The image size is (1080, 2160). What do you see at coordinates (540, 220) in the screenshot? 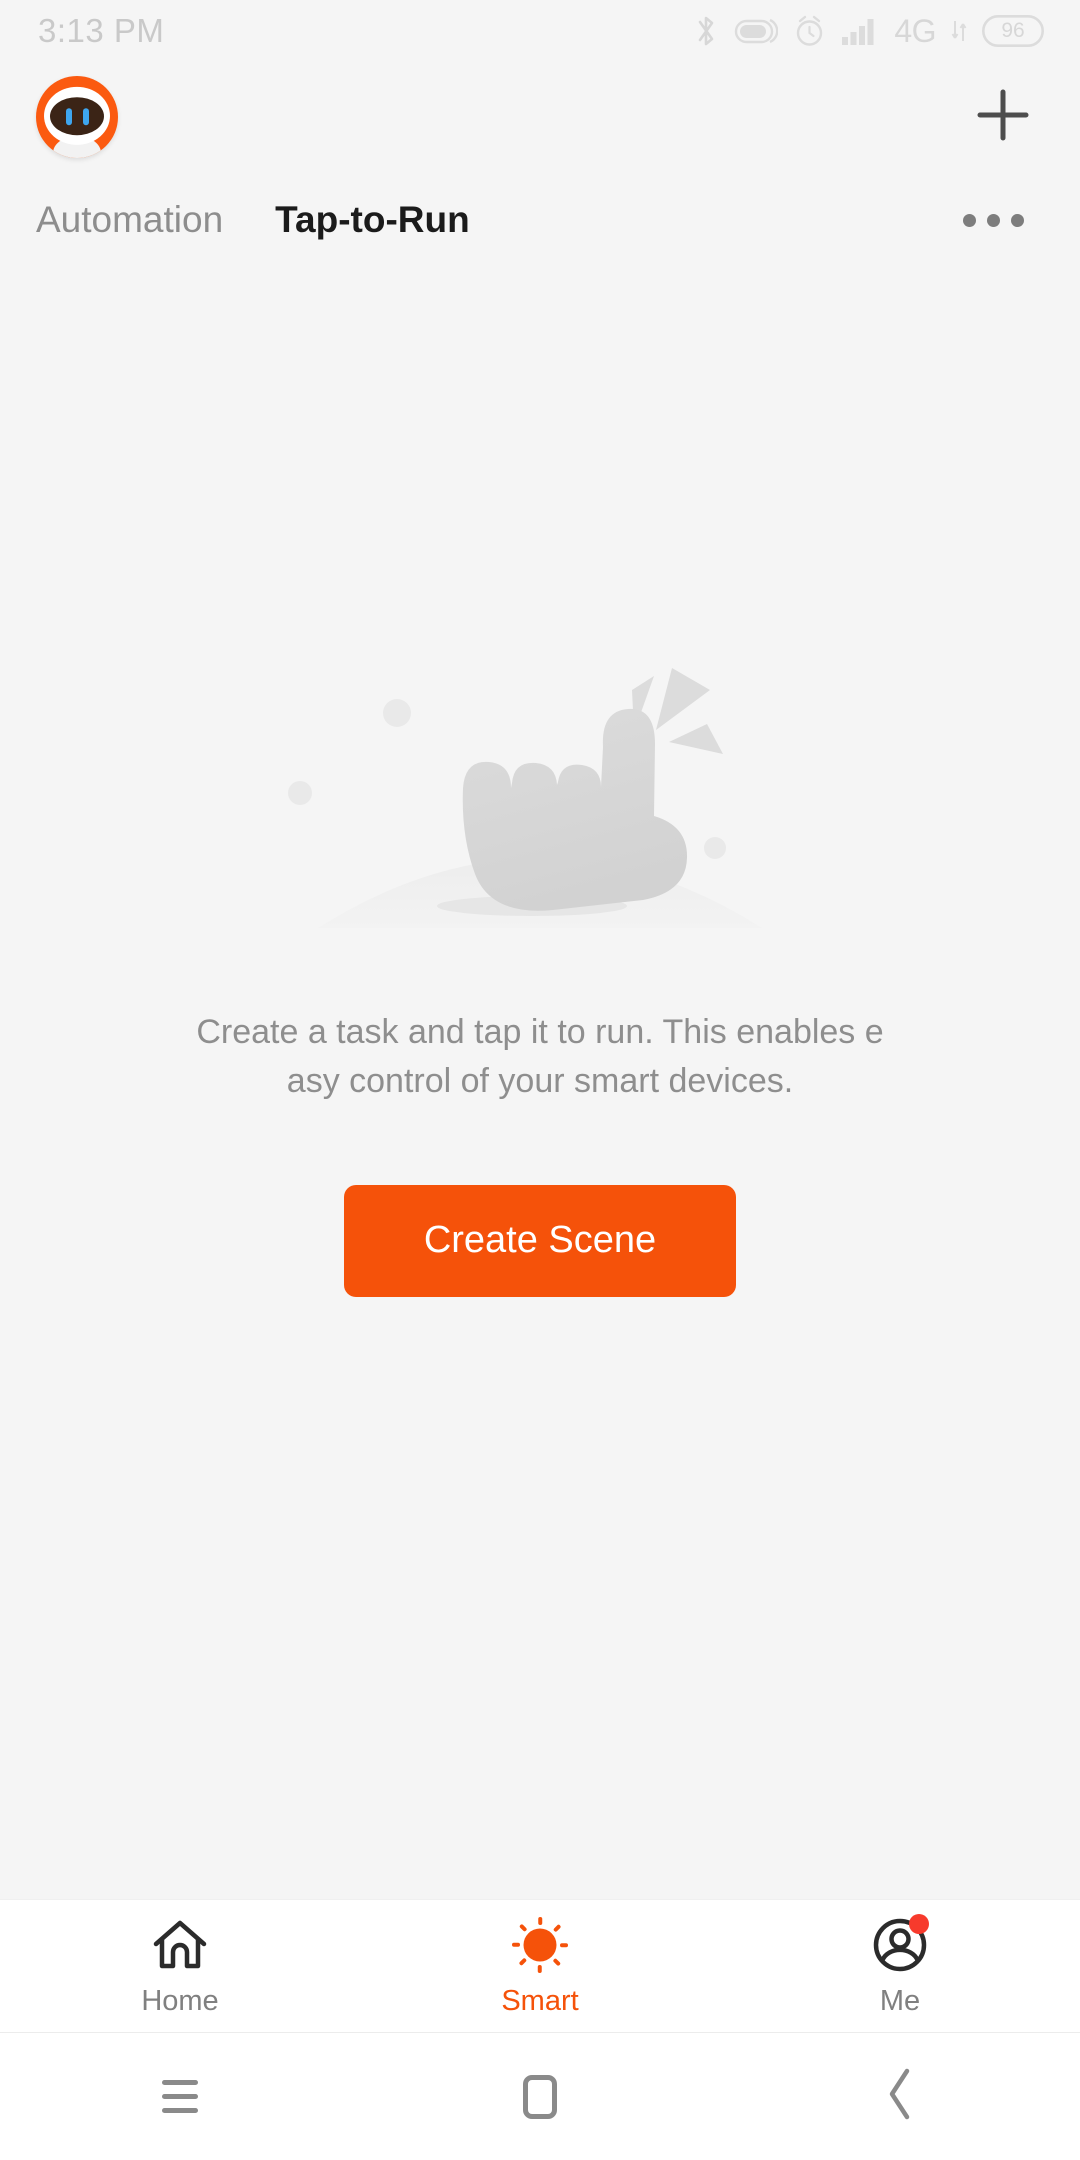
I see `tab-bar: Automation Tap-to-Run` at bounding box center [540, 220].